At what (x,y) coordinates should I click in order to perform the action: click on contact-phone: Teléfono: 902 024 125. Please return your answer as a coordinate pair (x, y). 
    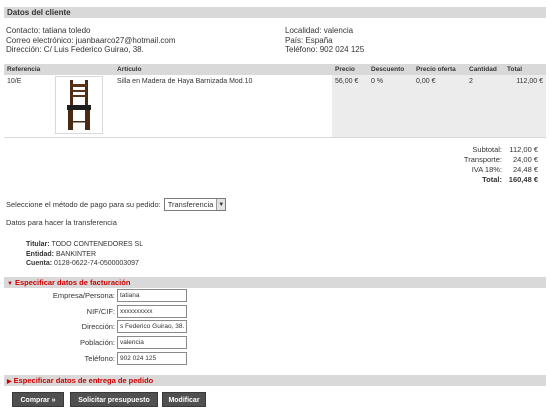
    Looking at the image, I should click on (325, 49).